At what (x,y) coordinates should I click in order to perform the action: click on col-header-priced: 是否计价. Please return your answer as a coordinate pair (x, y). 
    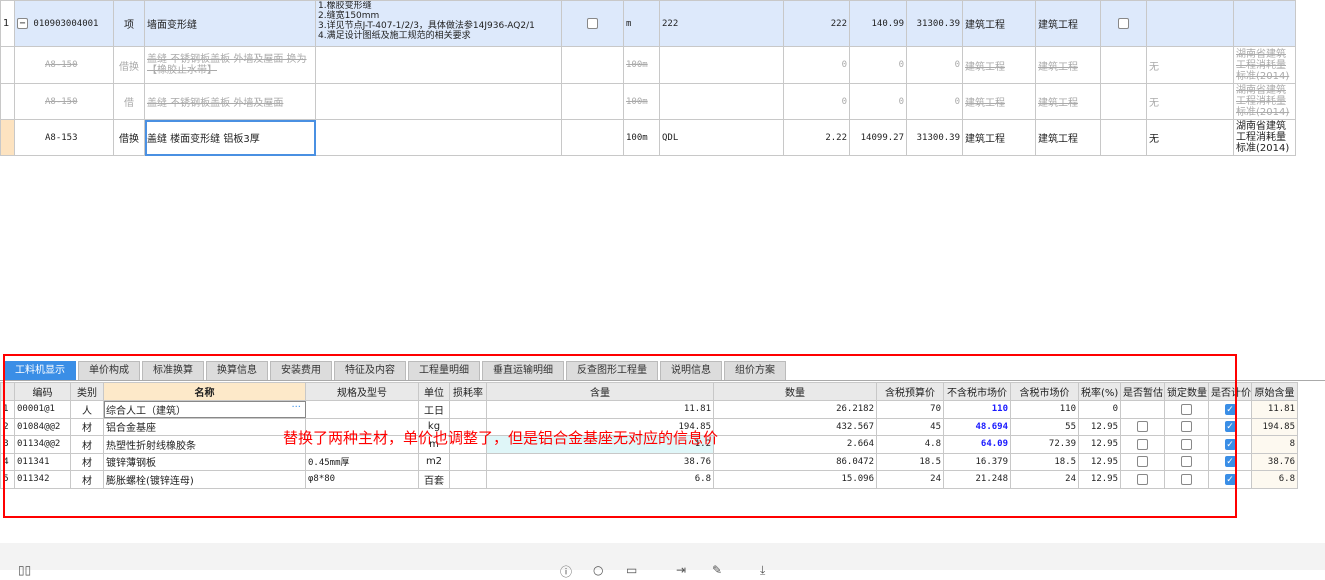
    Looking at the image, I should click on (1230, 391).